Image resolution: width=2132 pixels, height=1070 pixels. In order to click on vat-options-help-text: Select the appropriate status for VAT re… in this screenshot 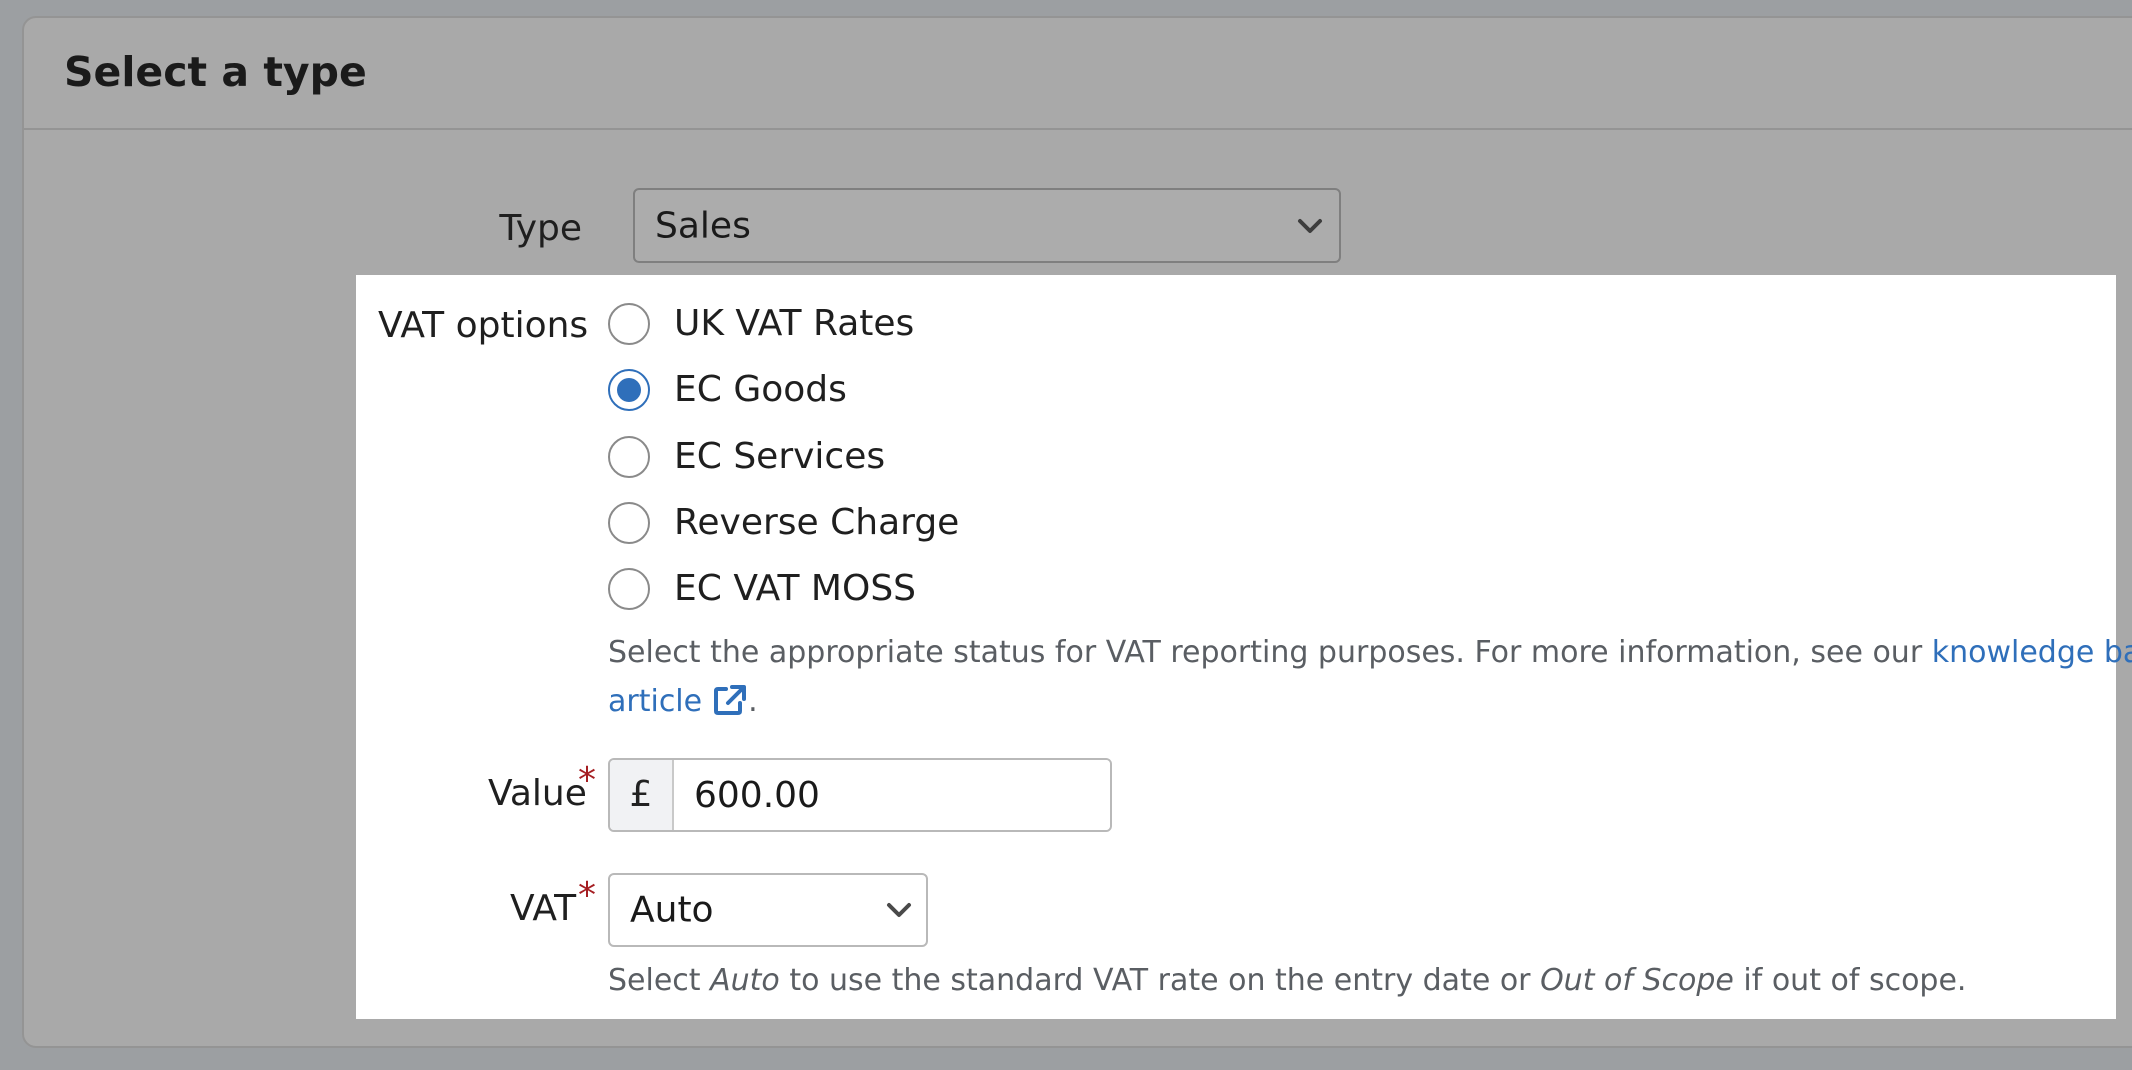, I will do `click(1265, 652)`.